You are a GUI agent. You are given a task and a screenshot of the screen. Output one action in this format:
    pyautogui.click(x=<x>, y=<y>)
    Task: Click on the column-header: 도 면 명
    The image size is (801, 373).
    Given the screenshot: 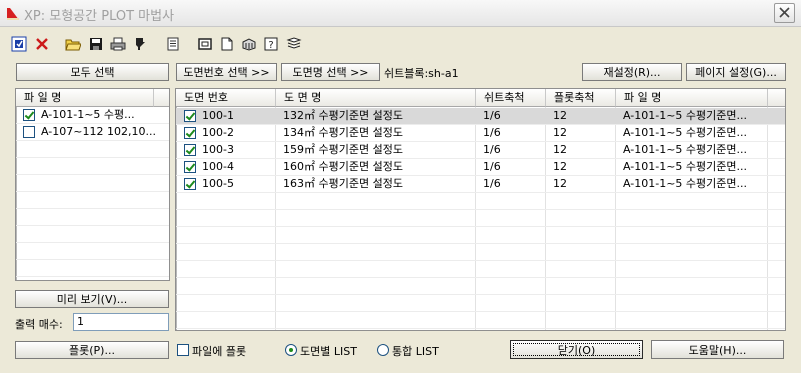 What is the action you would take?
    pyautogui.click(x=376, y=98)
    